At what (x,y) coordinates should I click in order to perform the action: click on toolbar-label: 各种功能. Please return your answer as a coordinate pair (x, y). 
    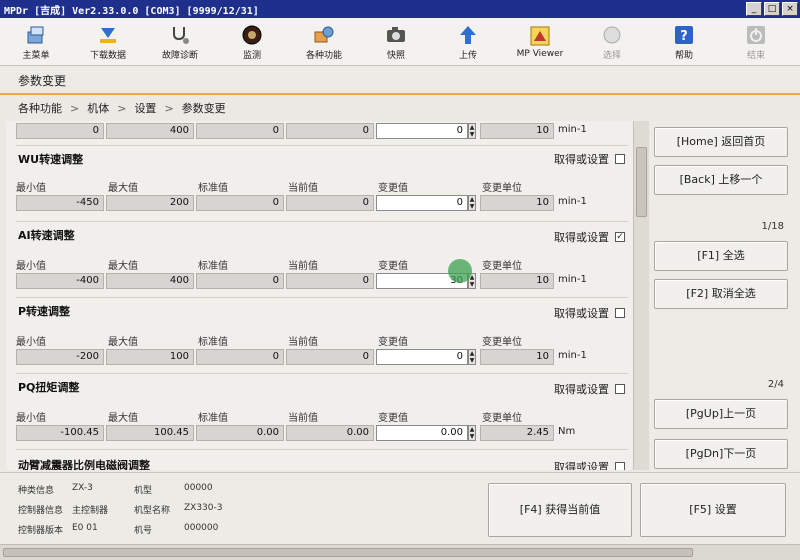
    Looking at the image, I should click on (323, 55).